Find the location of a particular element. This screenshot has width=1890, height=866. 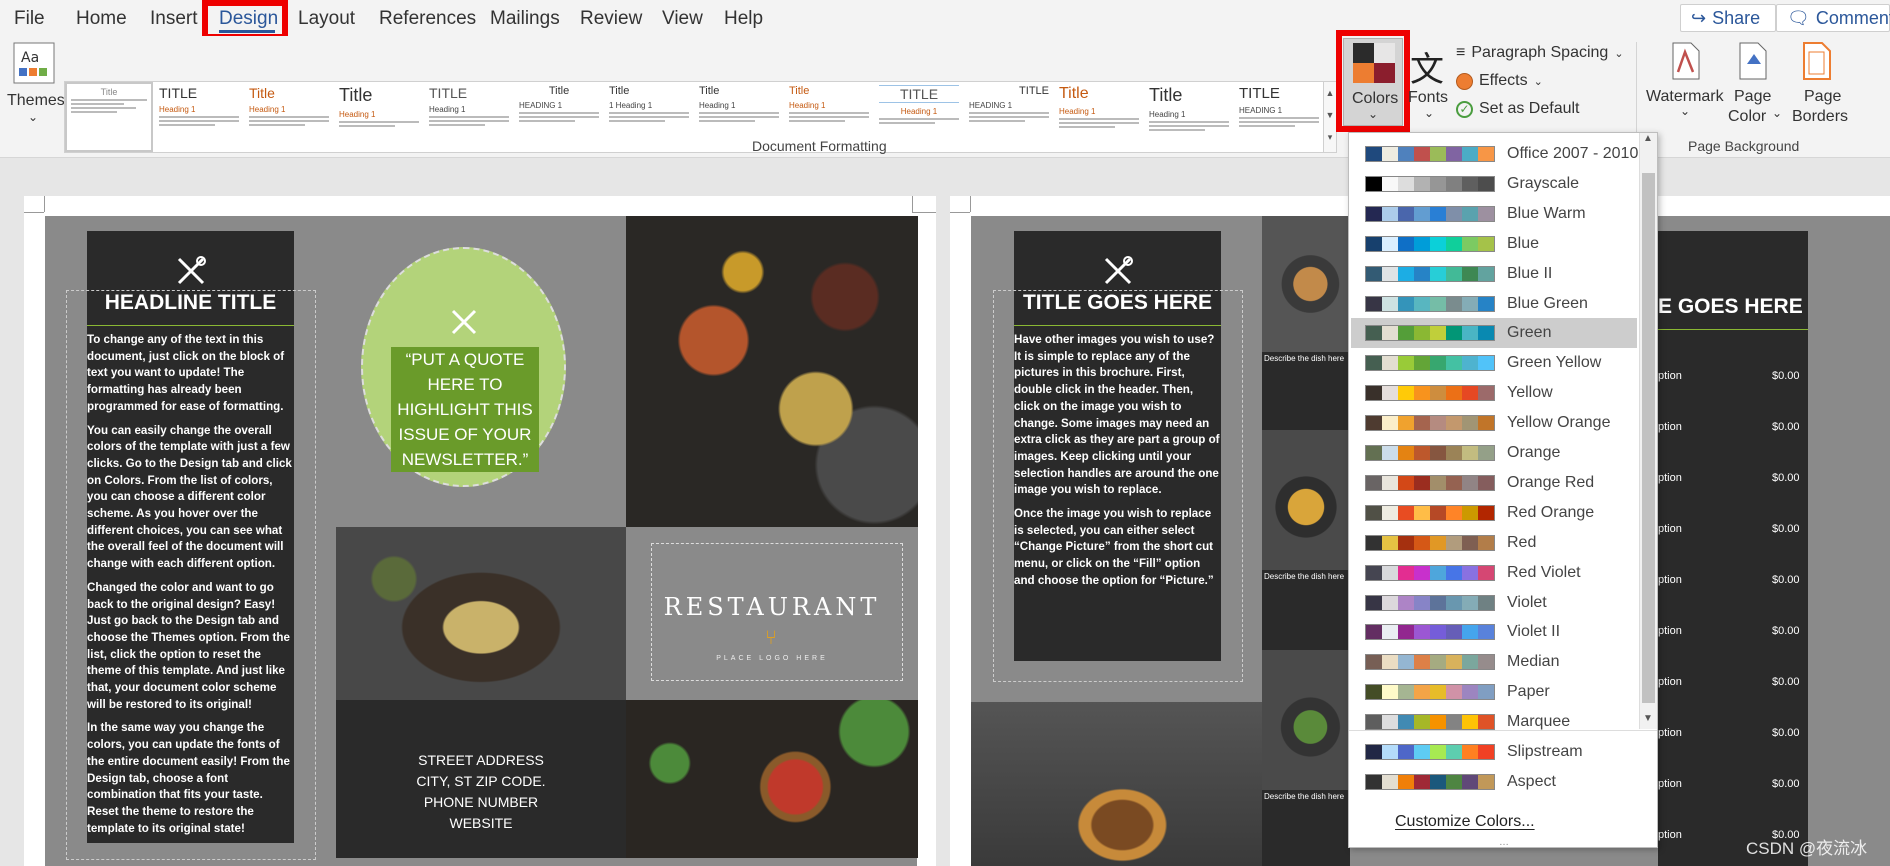

watermark-button: Watermark ⌄ is located at coordinates (1686, 85).